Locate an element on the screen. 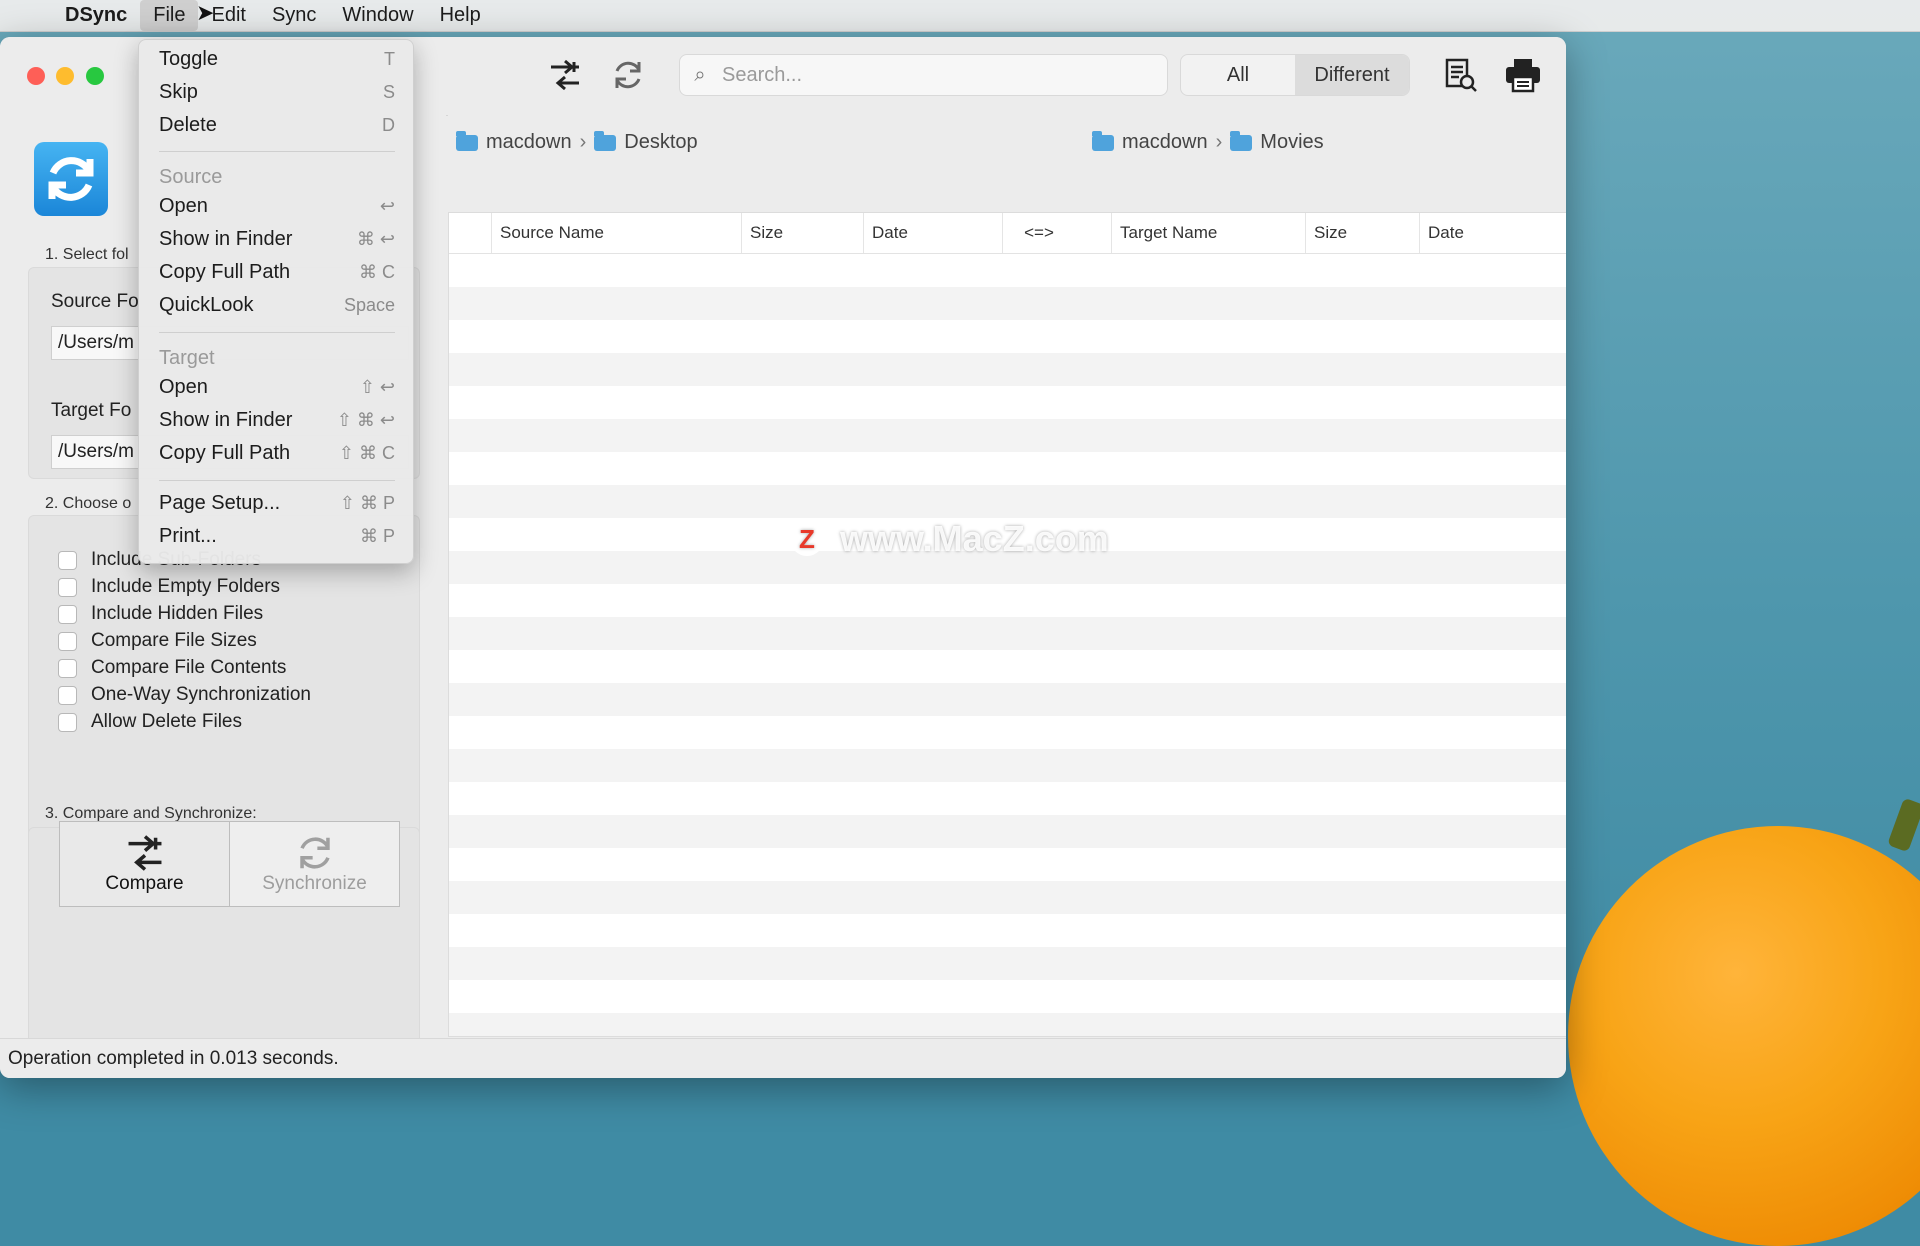 This screenshot has width=1920, height=1246. status-bar: Operation completed in 0.013 seconds. is located at coordinates (783, 1058).